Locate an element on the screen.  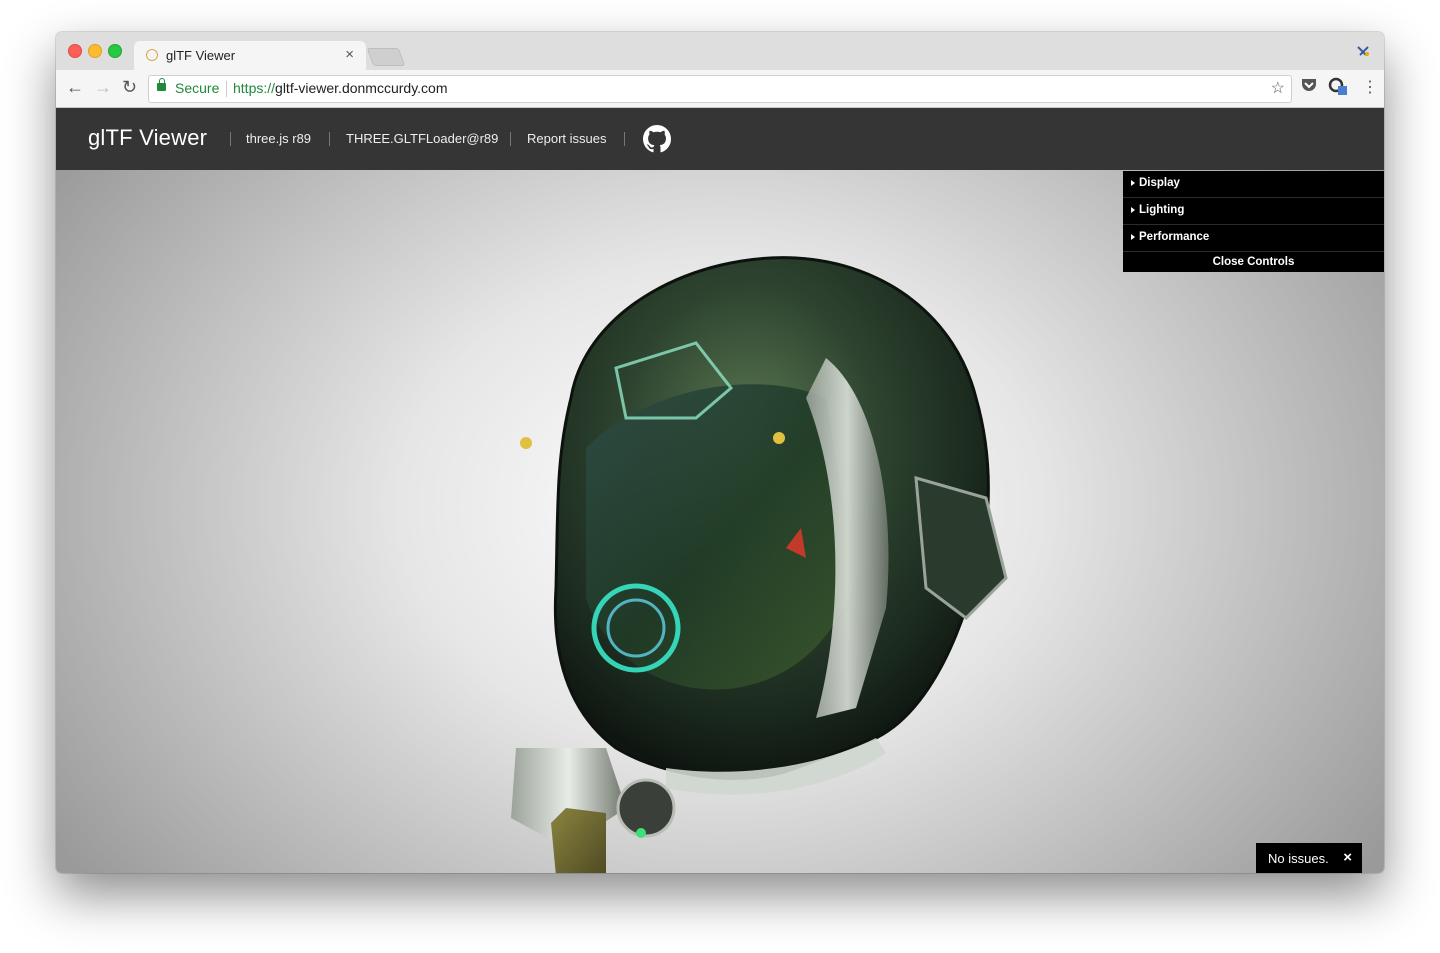
url-text: https://gltf-viewer.donmccurdy.com is located at coordinates (340, 88).